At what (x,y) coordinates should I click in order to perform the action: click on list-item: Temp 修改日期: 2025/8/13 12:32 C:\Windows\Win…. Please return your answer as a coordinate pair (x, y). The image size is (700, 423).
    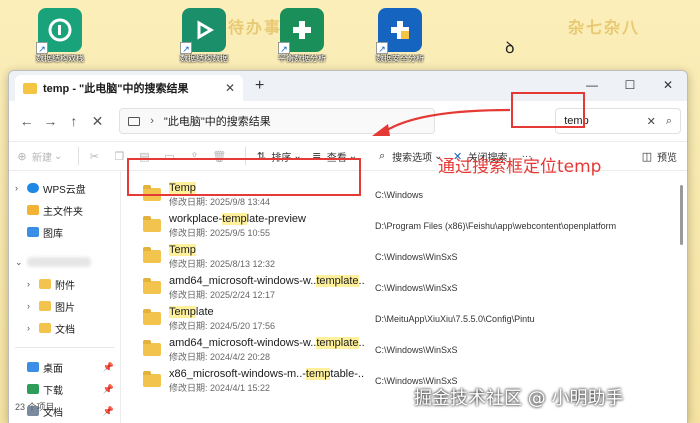
    Looking at the image, I should click on (401, 256).